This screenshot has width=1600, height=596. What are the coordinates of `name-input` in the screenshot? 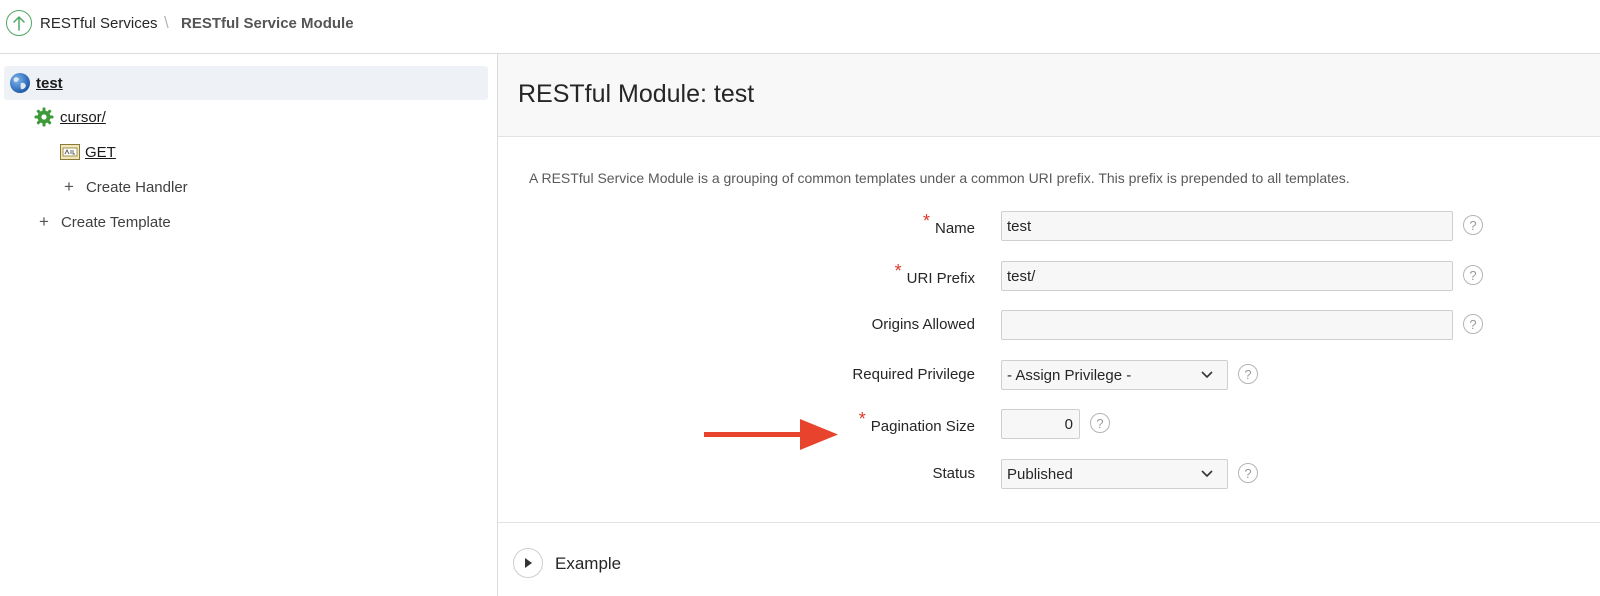 It's located at (1227, 226).